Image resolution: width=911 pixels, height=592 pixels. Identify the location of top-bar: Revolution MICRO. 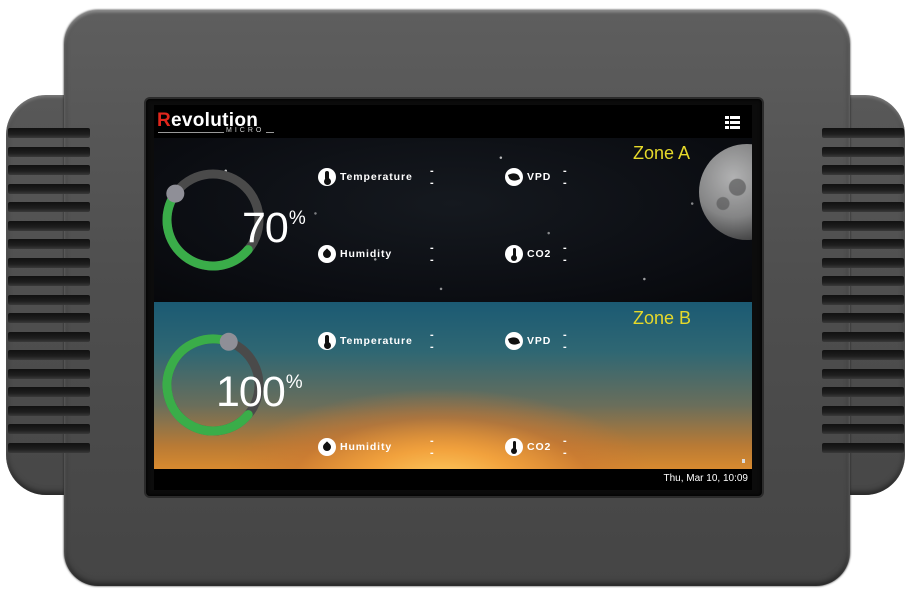
(453, 121).